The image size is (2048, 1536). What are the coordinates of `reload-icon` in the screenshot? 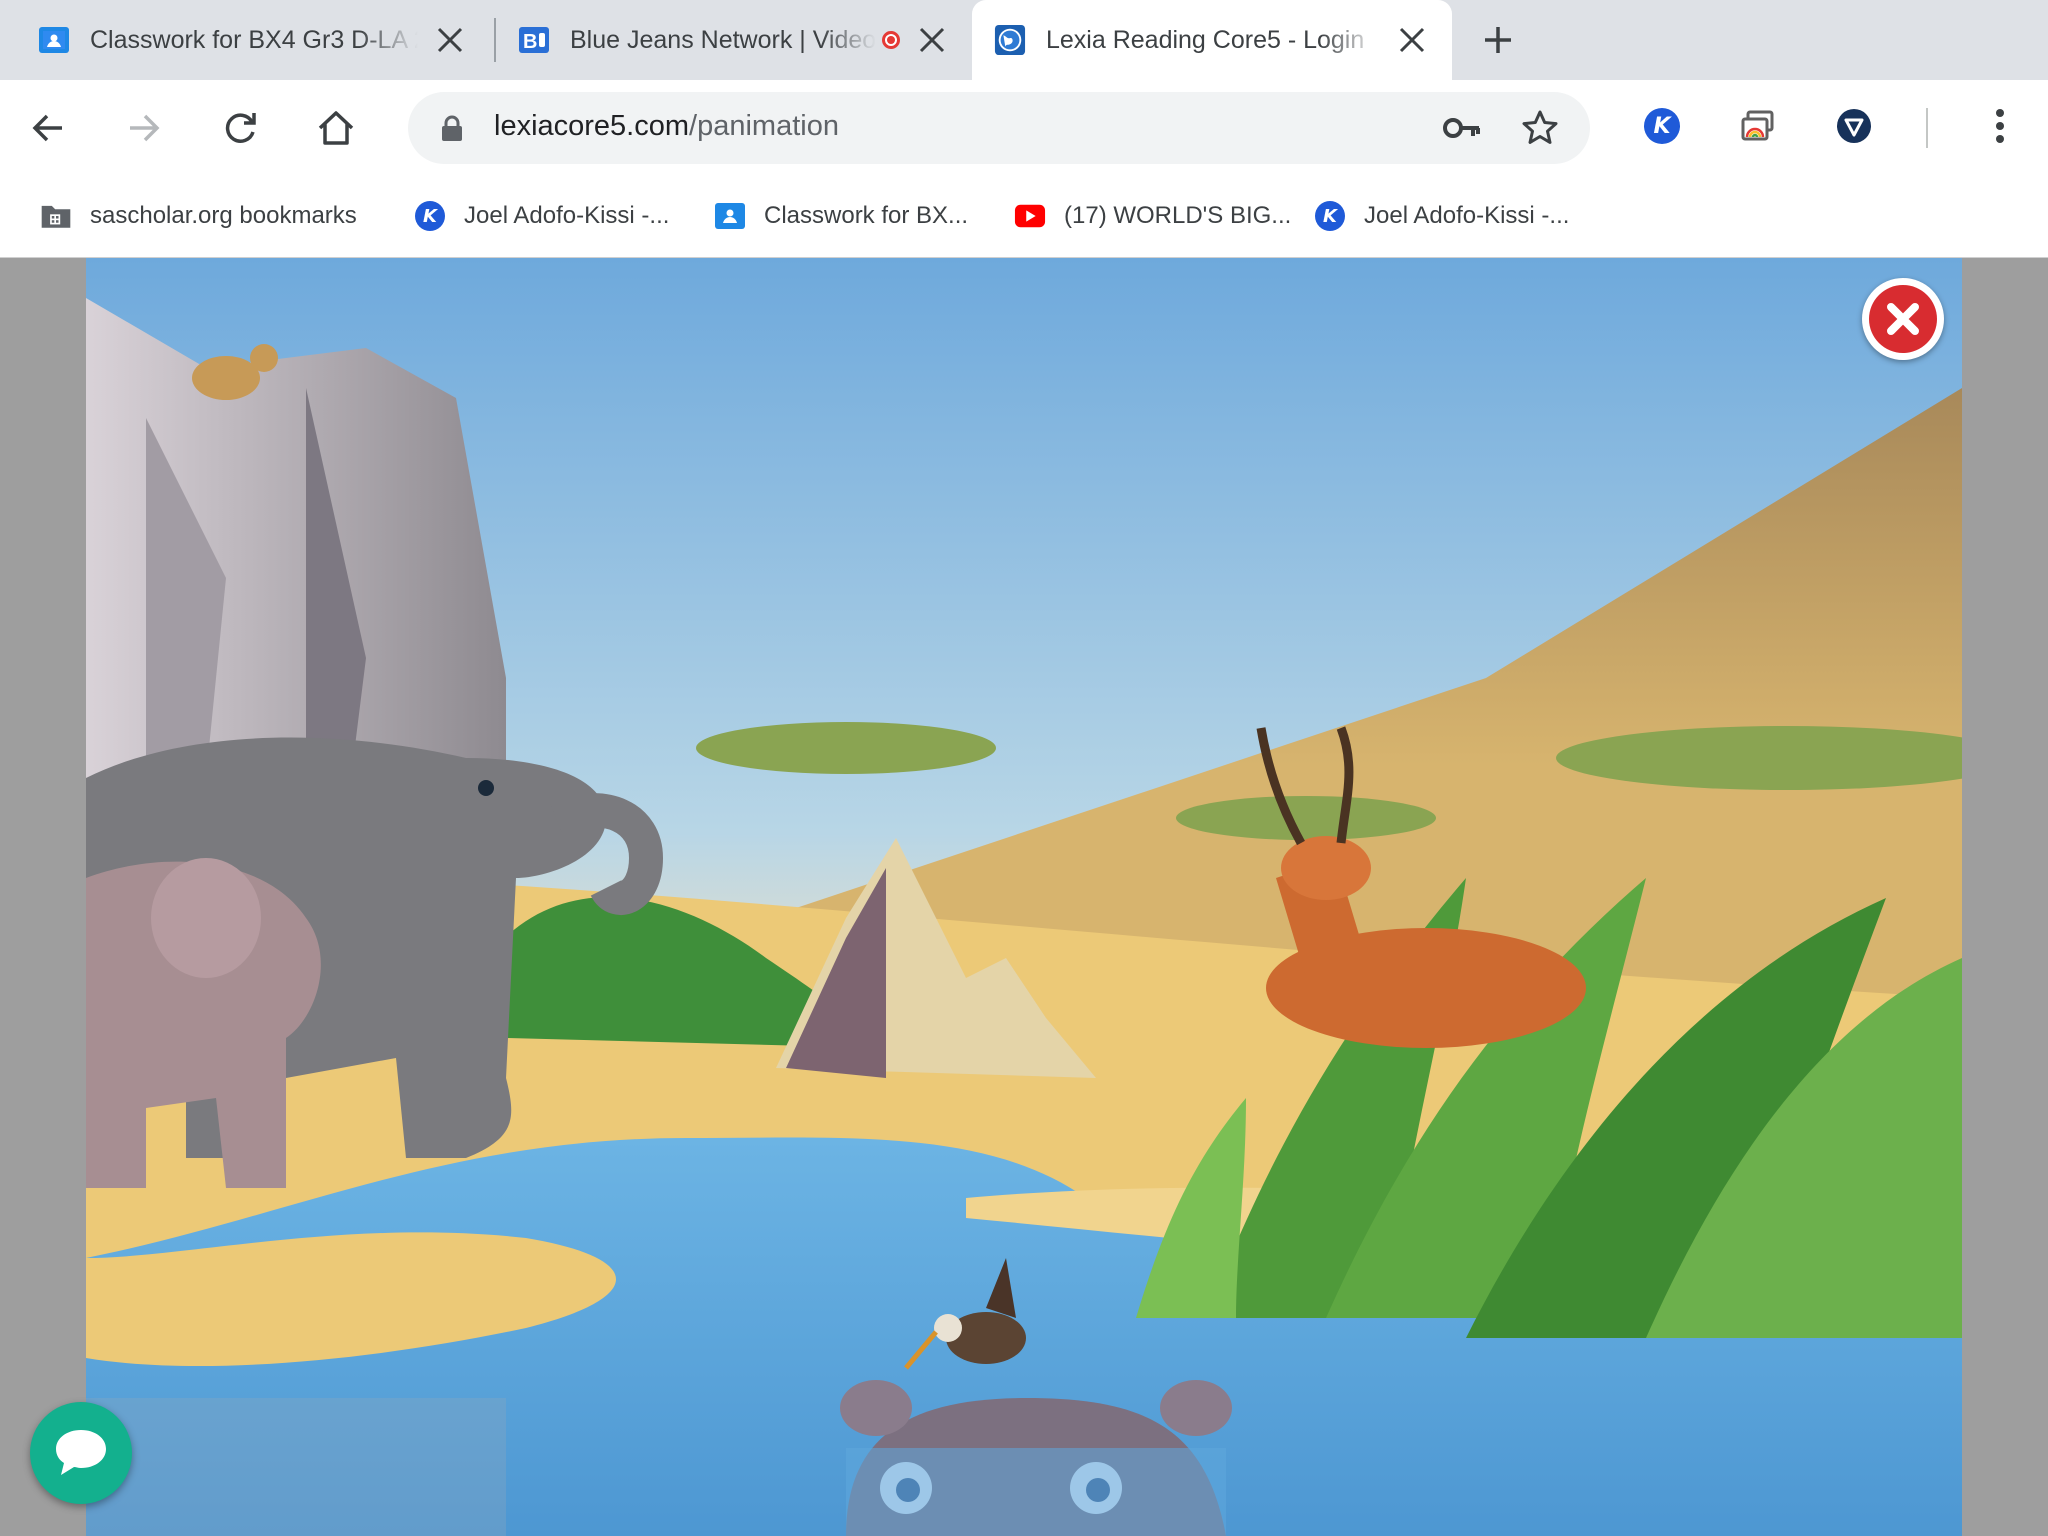 It's located at (240, 128).